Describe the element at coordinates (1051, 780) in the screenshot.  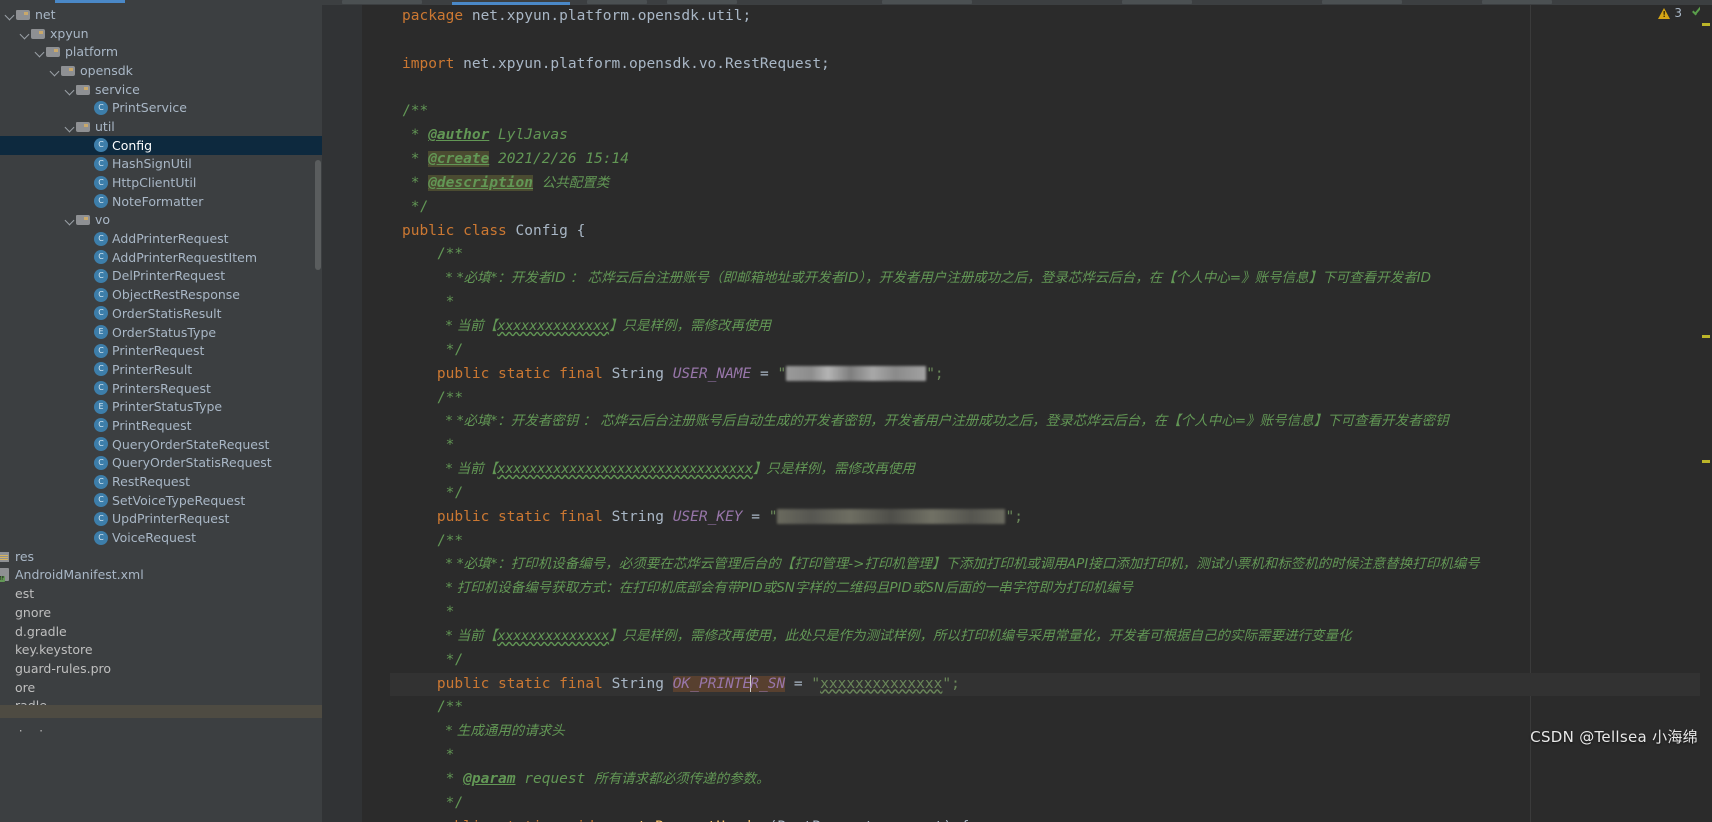
I see `code-line-33: 33 * @param request 所有请求都必须传递的参数。` at that location.